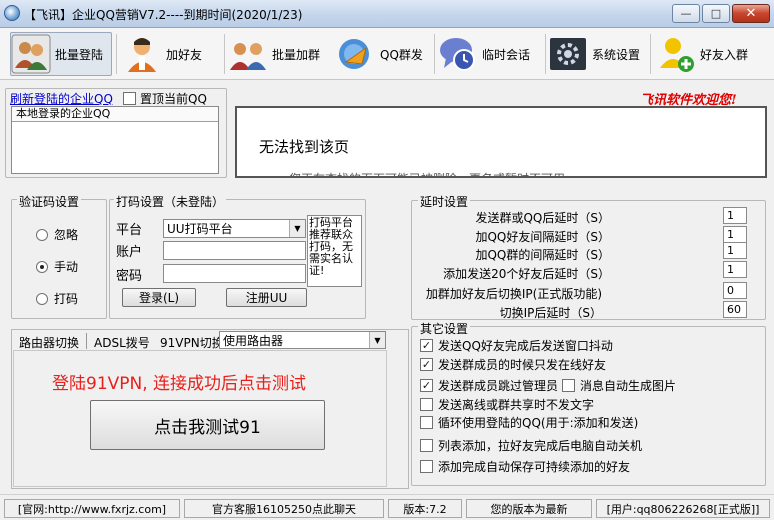  I want to click on status-latest: 您的版本为最新, so click(529, 508).